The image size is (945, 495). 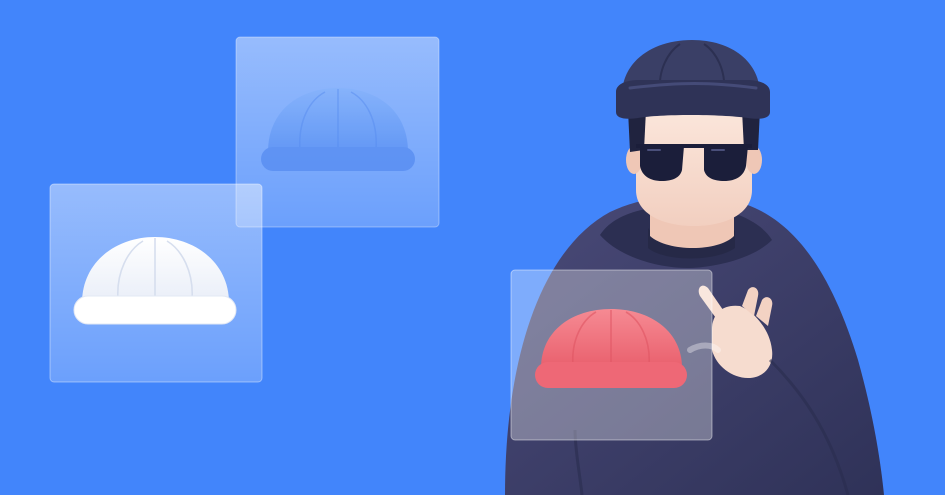 What do you see at coordinates (156, 283) in the screenshot?
I see `white-hat-panel` at bounding box center [156, 283].